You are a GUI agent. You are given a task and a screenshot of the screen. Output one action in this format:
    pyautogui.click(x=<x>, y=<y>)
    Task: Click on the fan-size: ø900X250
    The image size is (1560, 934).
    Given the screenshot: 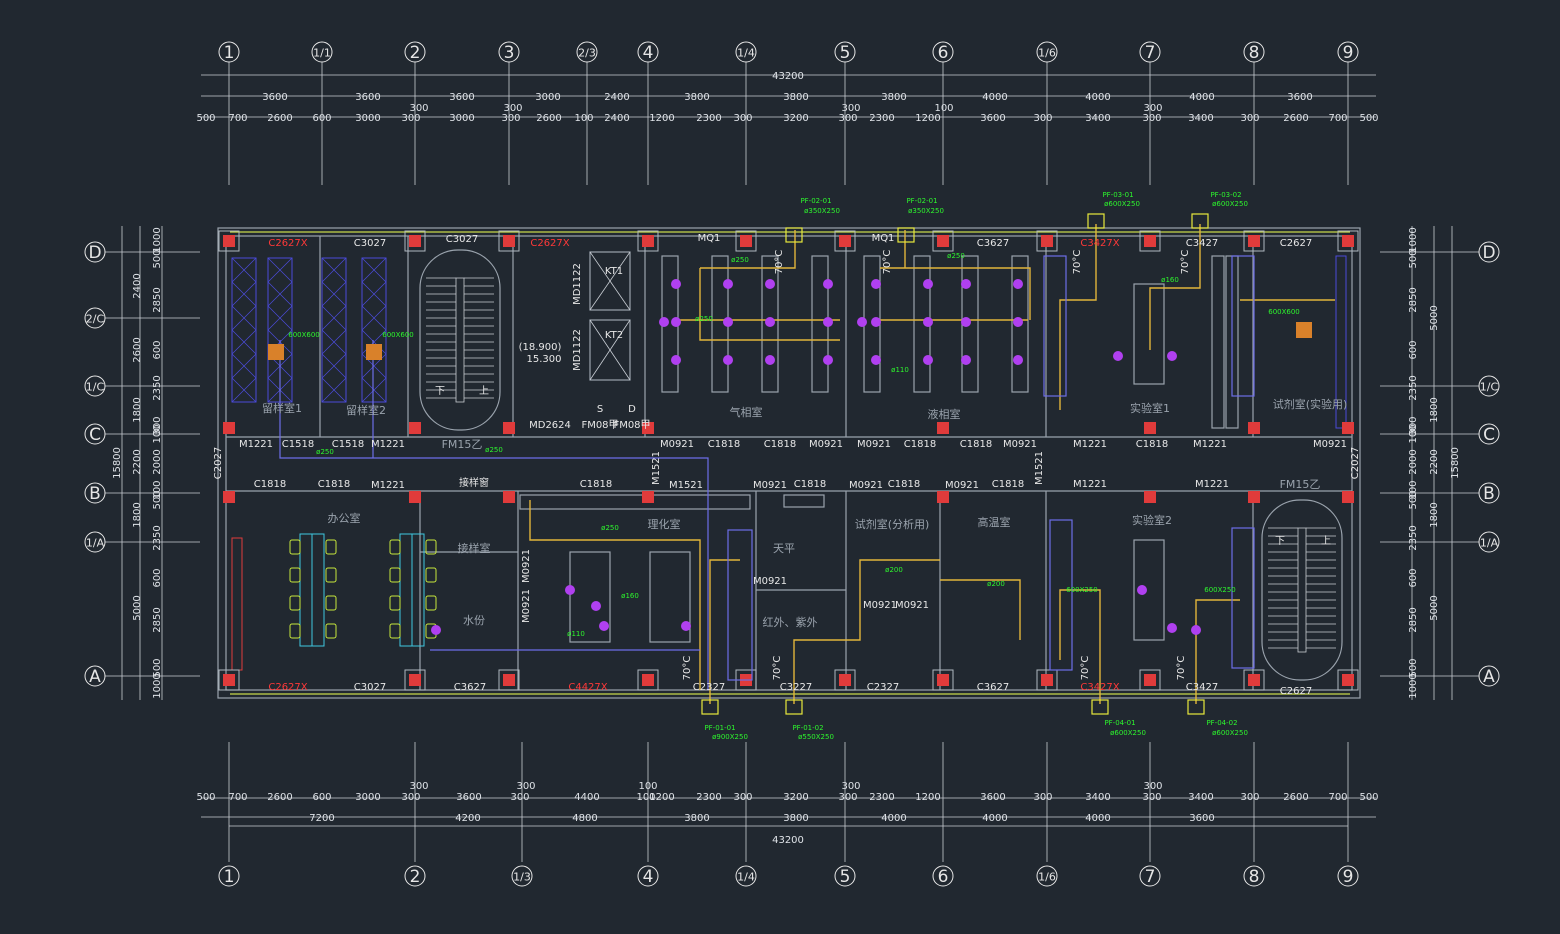 What is the action you would take?
    pyautogui.click(x=730, y=737)
    